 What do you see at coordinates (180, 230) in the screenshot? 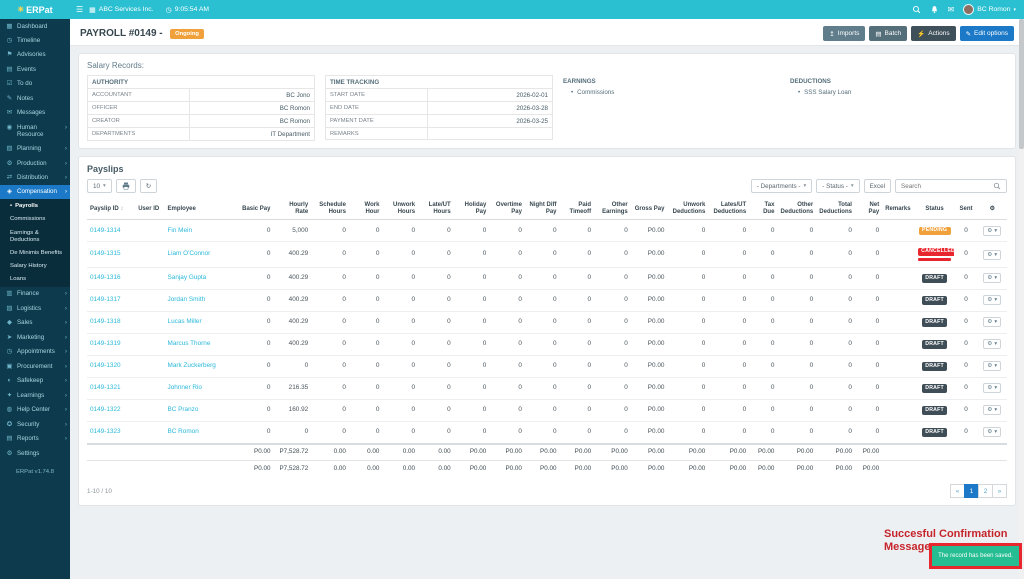
I see `employee-link: Fin Mein` at bounding box center [180, 230].